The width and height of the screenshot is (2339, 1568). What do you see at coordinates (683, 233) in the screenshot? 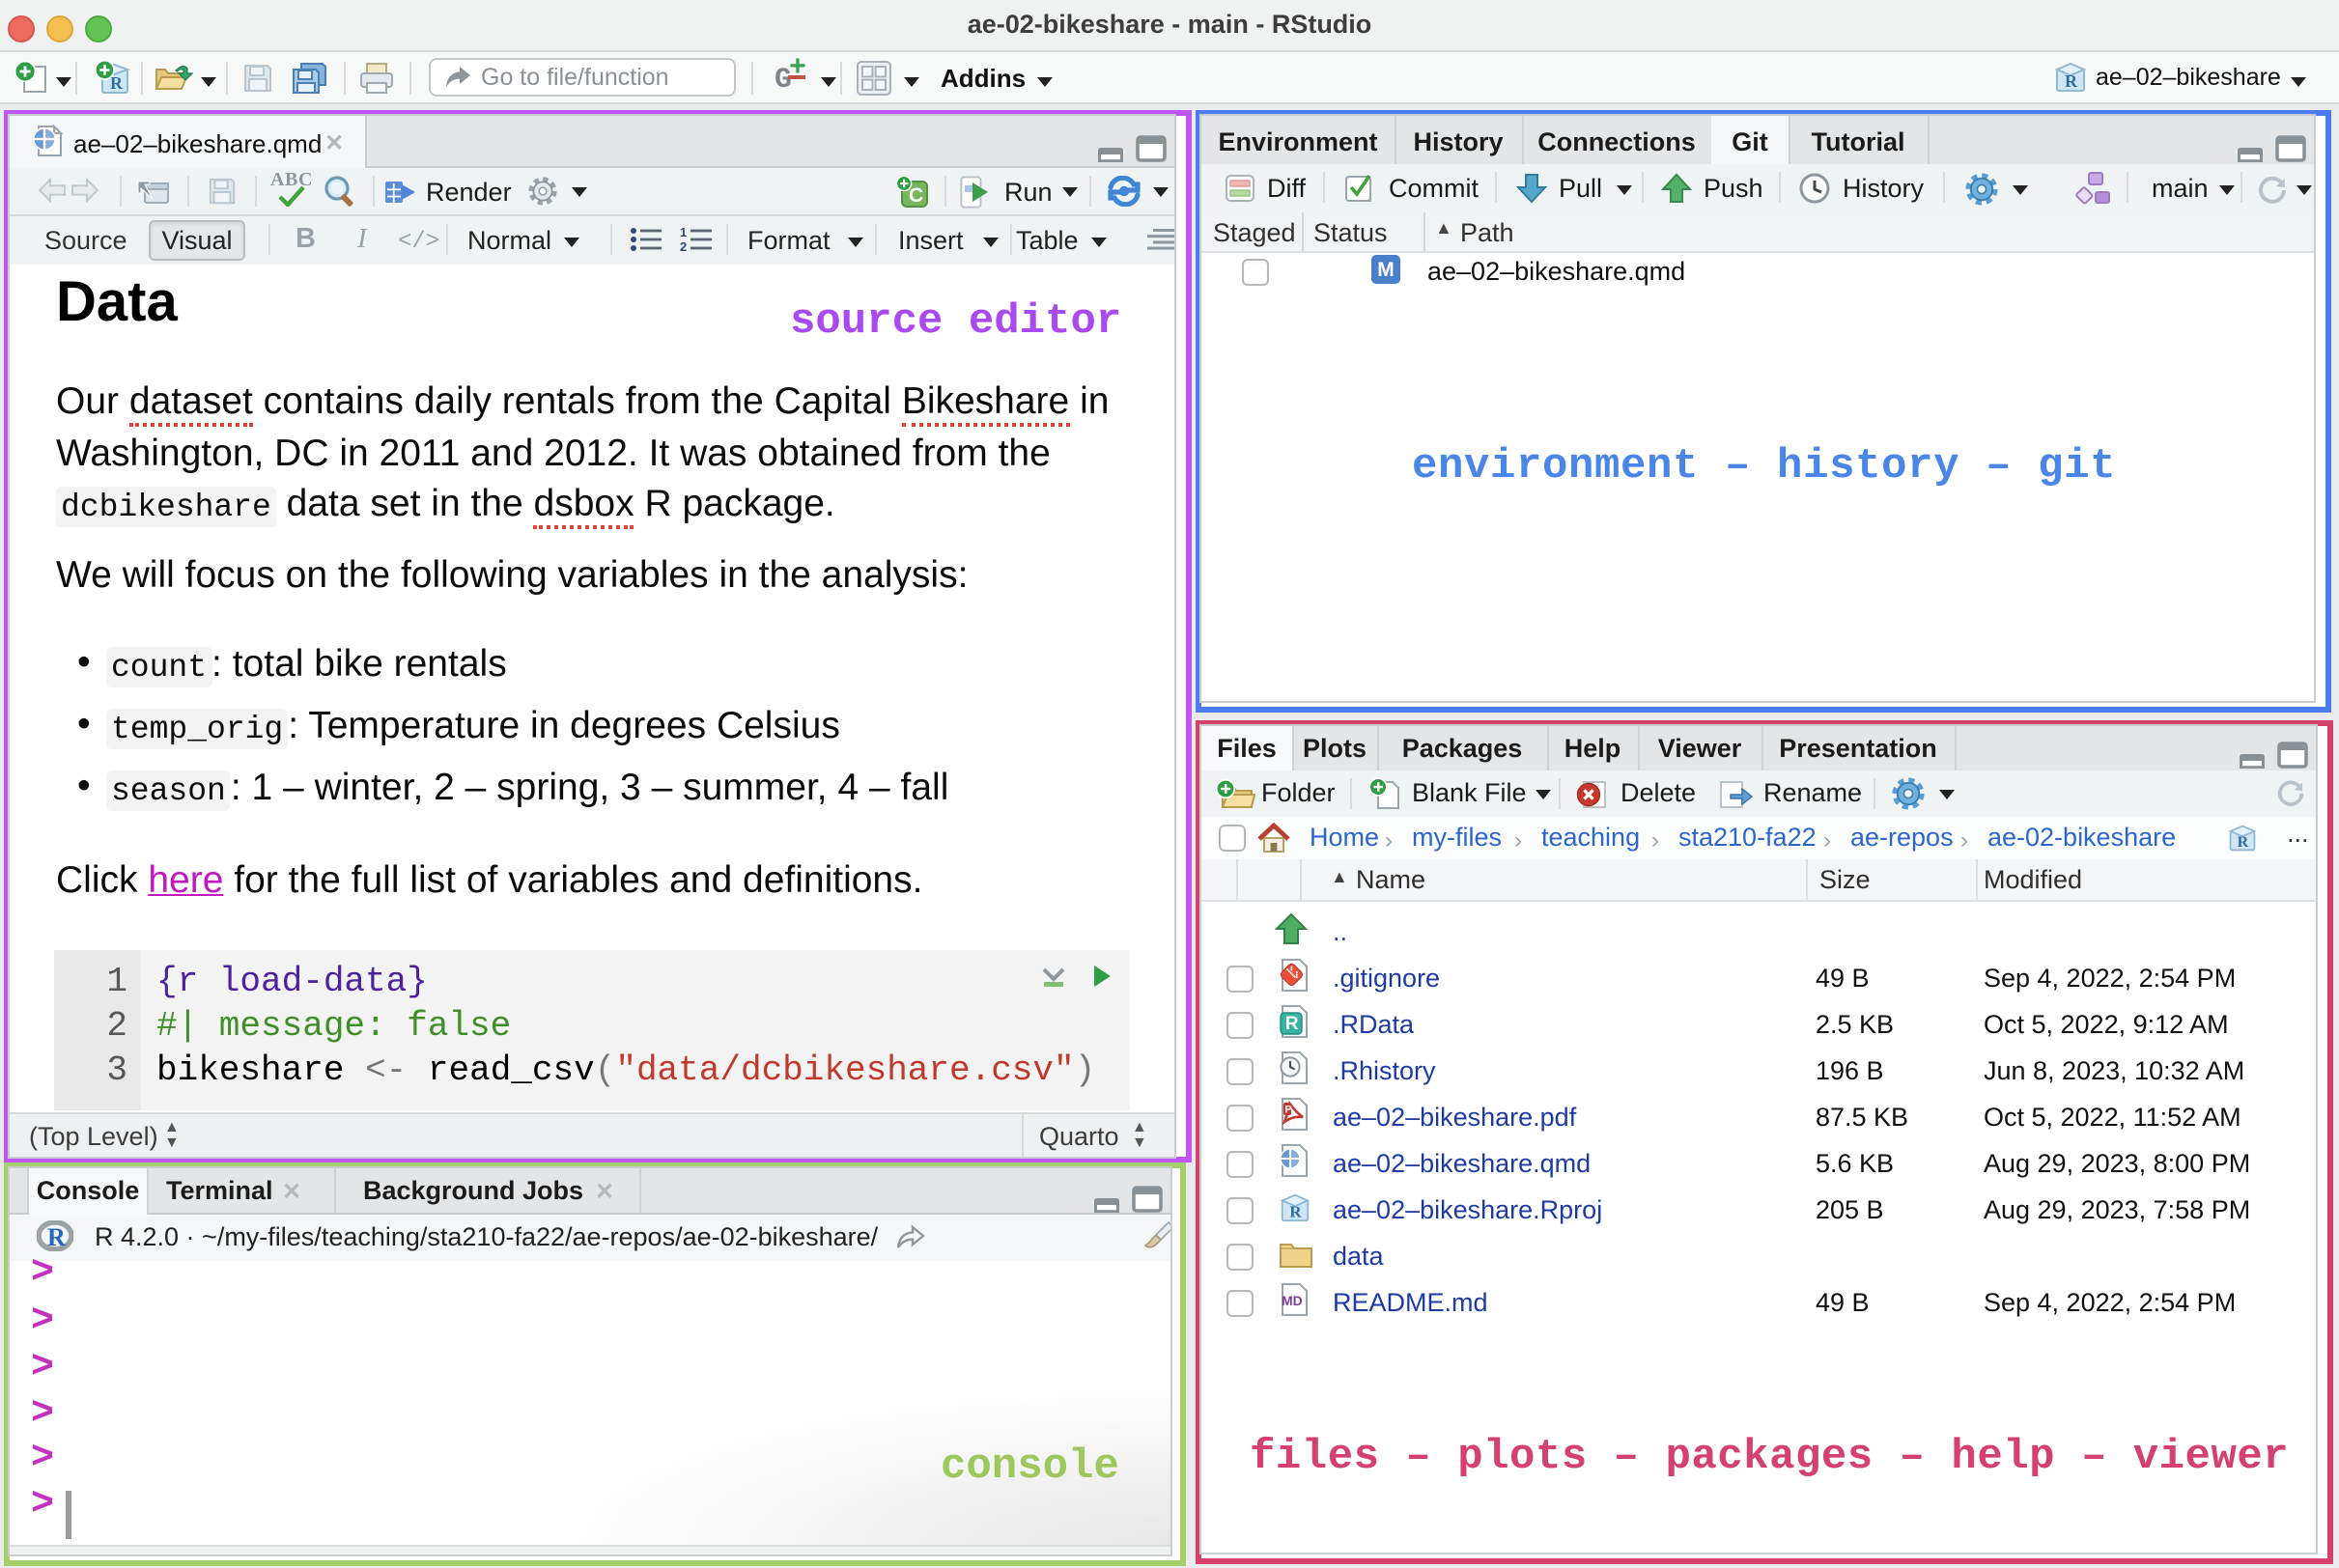
I see `svg-text: 1` at bounding box center [683, 233].